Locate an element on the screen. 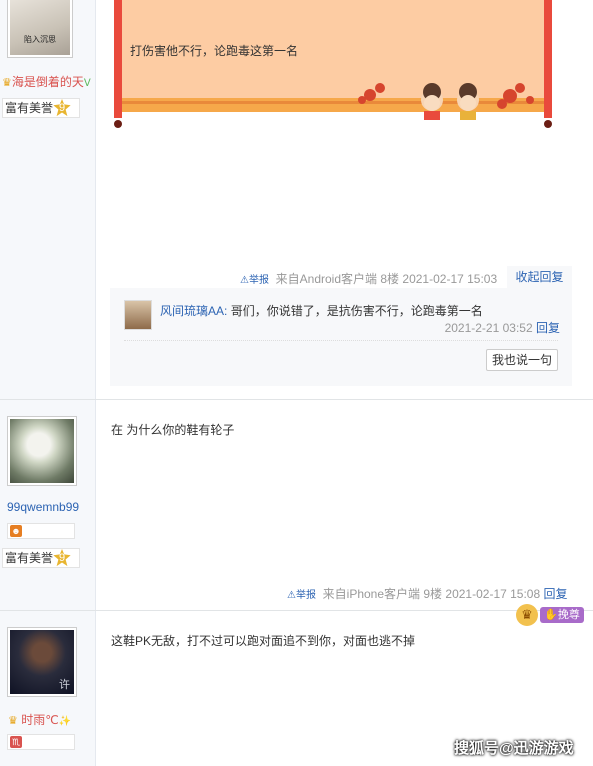  game-badge-icon: ♏ is located at coordinates (16, 742).